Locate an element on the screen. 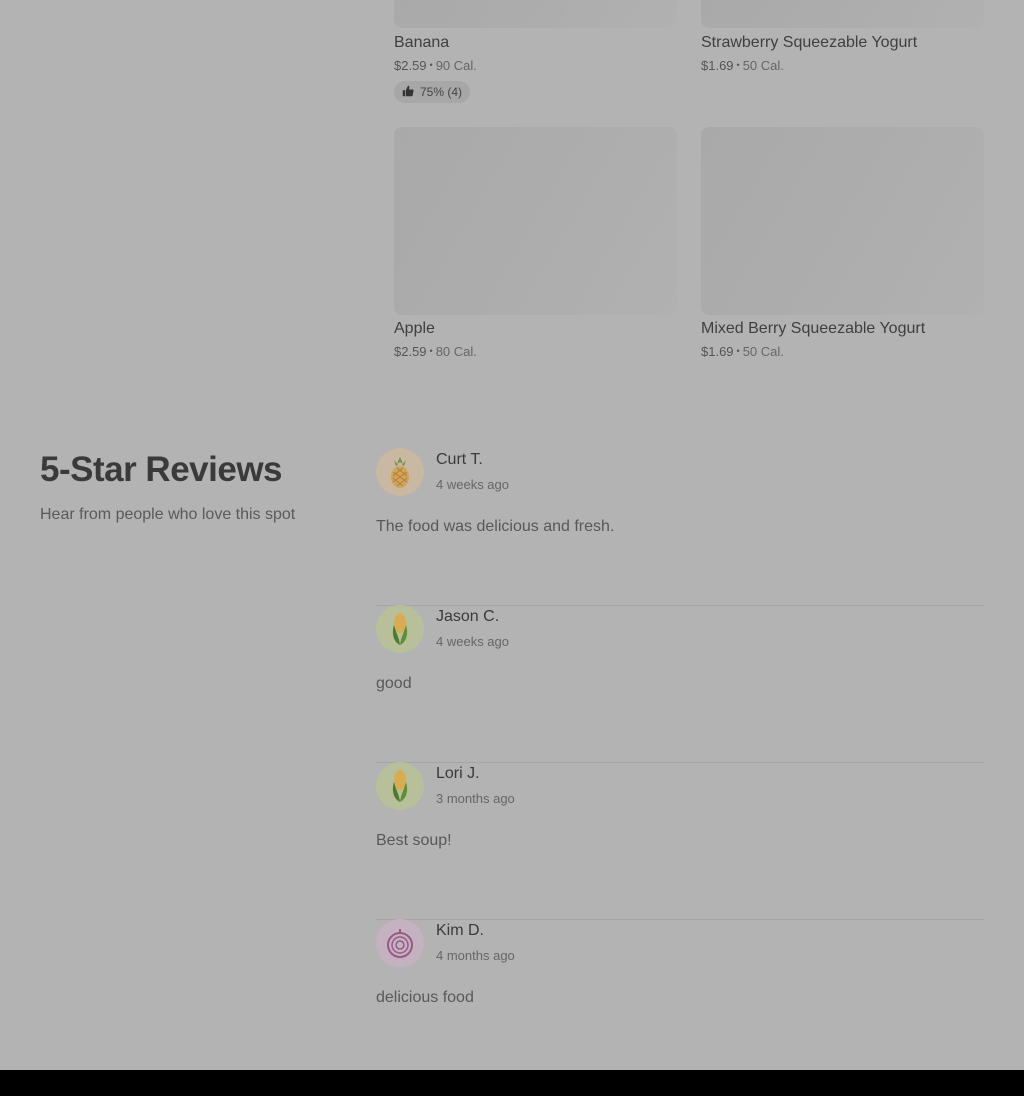 The width and height of the screenshot is (1024, 1096). review-time: 4 months ago is located at coordinates (475, 955).